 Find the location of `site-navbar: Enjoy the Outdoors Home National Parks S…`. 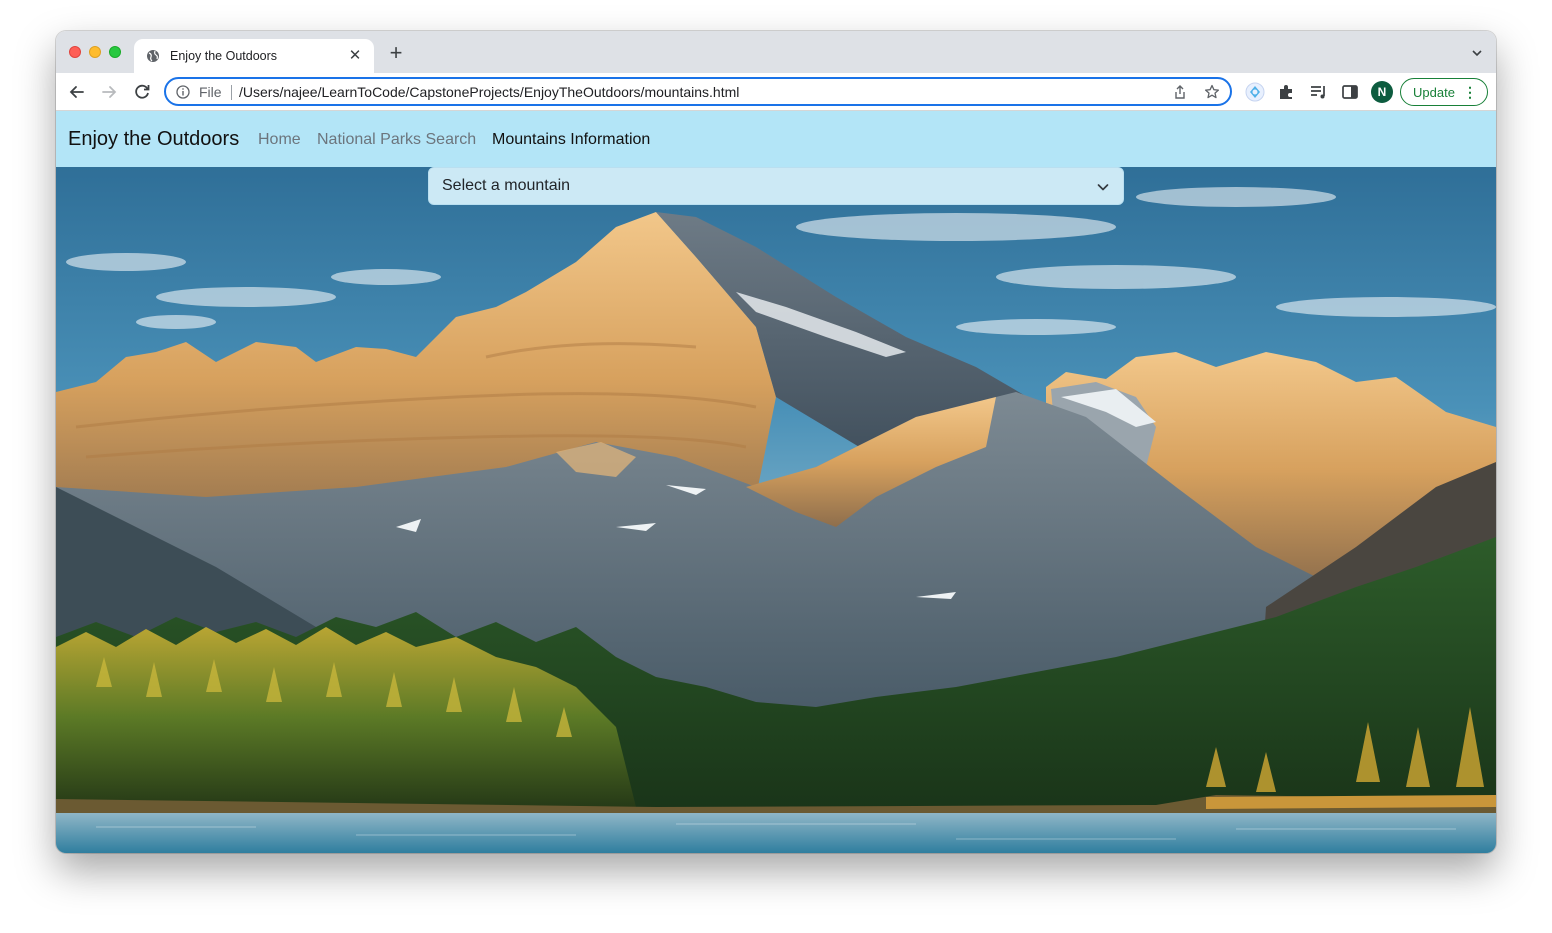

site-navbar: Enjoy the Outdoors Home National Parks S… is located at coordinates (776, 139).